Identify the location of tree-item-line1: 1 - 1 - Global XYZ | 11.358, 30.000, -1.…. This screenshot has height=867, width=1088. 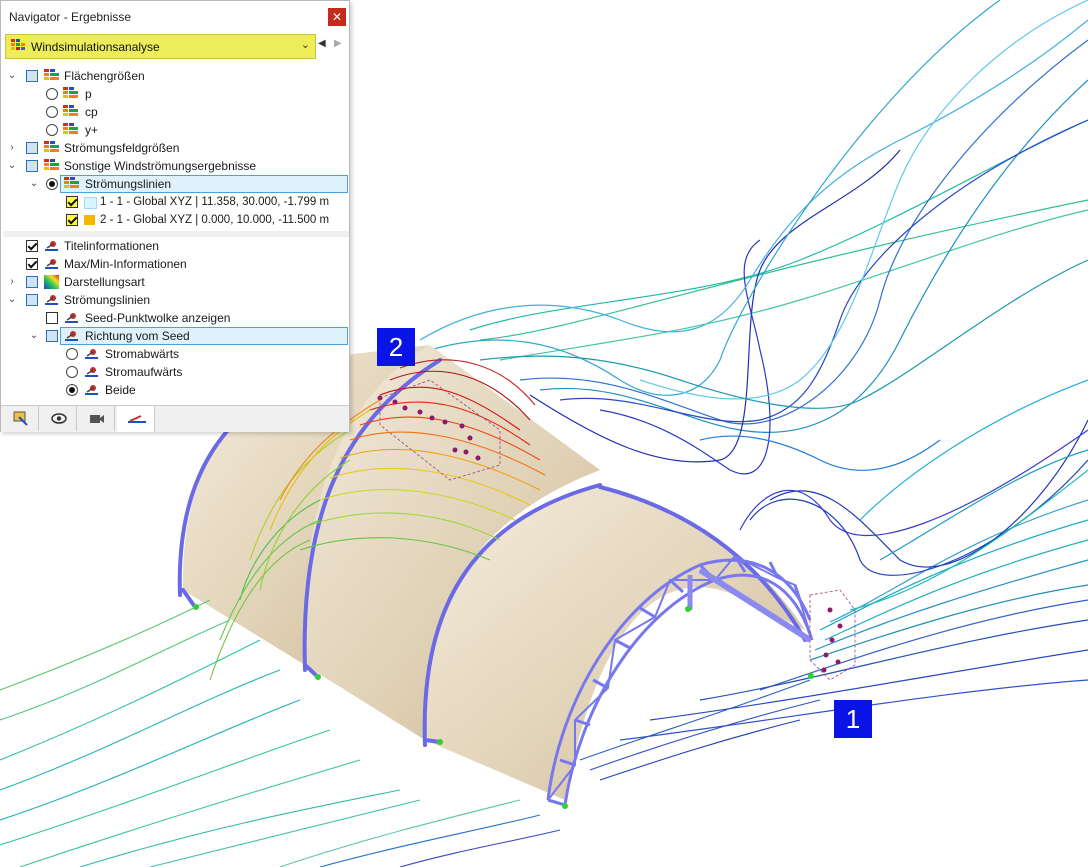
(172, 202).